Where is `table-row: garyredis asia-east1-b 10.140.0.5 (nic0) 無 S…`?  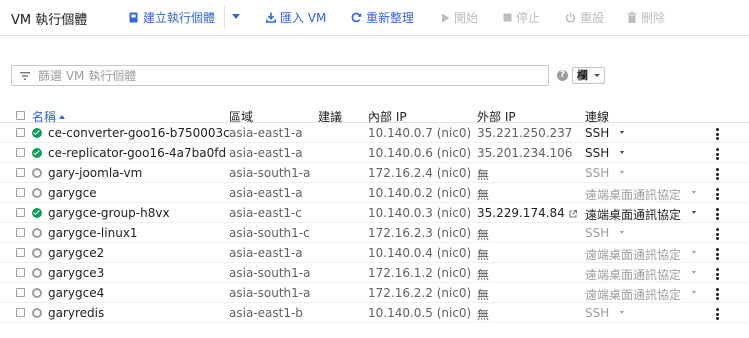 table-row: garyredis asia-east1-b 10.140.0.5 (nic0) 無 S… is located at coordinates (374, 313).